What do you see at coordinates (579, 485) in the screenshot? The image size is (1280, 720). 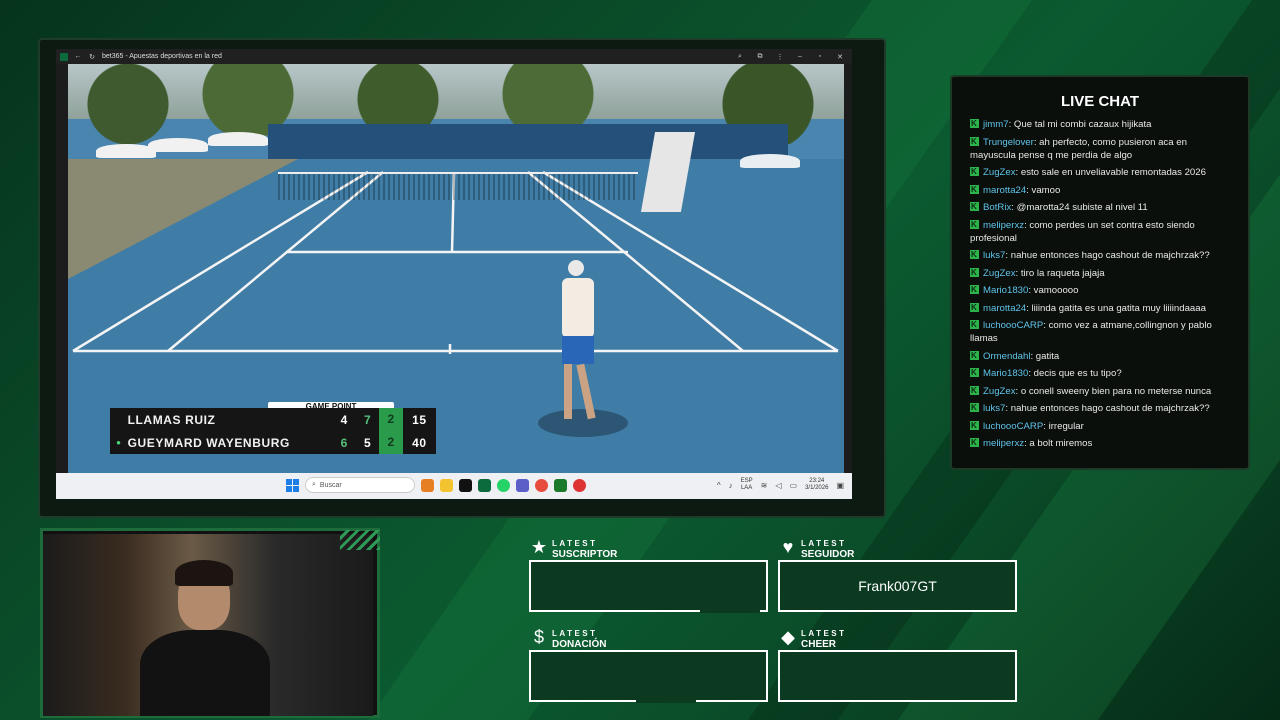 I see `recording-icon` at bounding box center [579, 485].